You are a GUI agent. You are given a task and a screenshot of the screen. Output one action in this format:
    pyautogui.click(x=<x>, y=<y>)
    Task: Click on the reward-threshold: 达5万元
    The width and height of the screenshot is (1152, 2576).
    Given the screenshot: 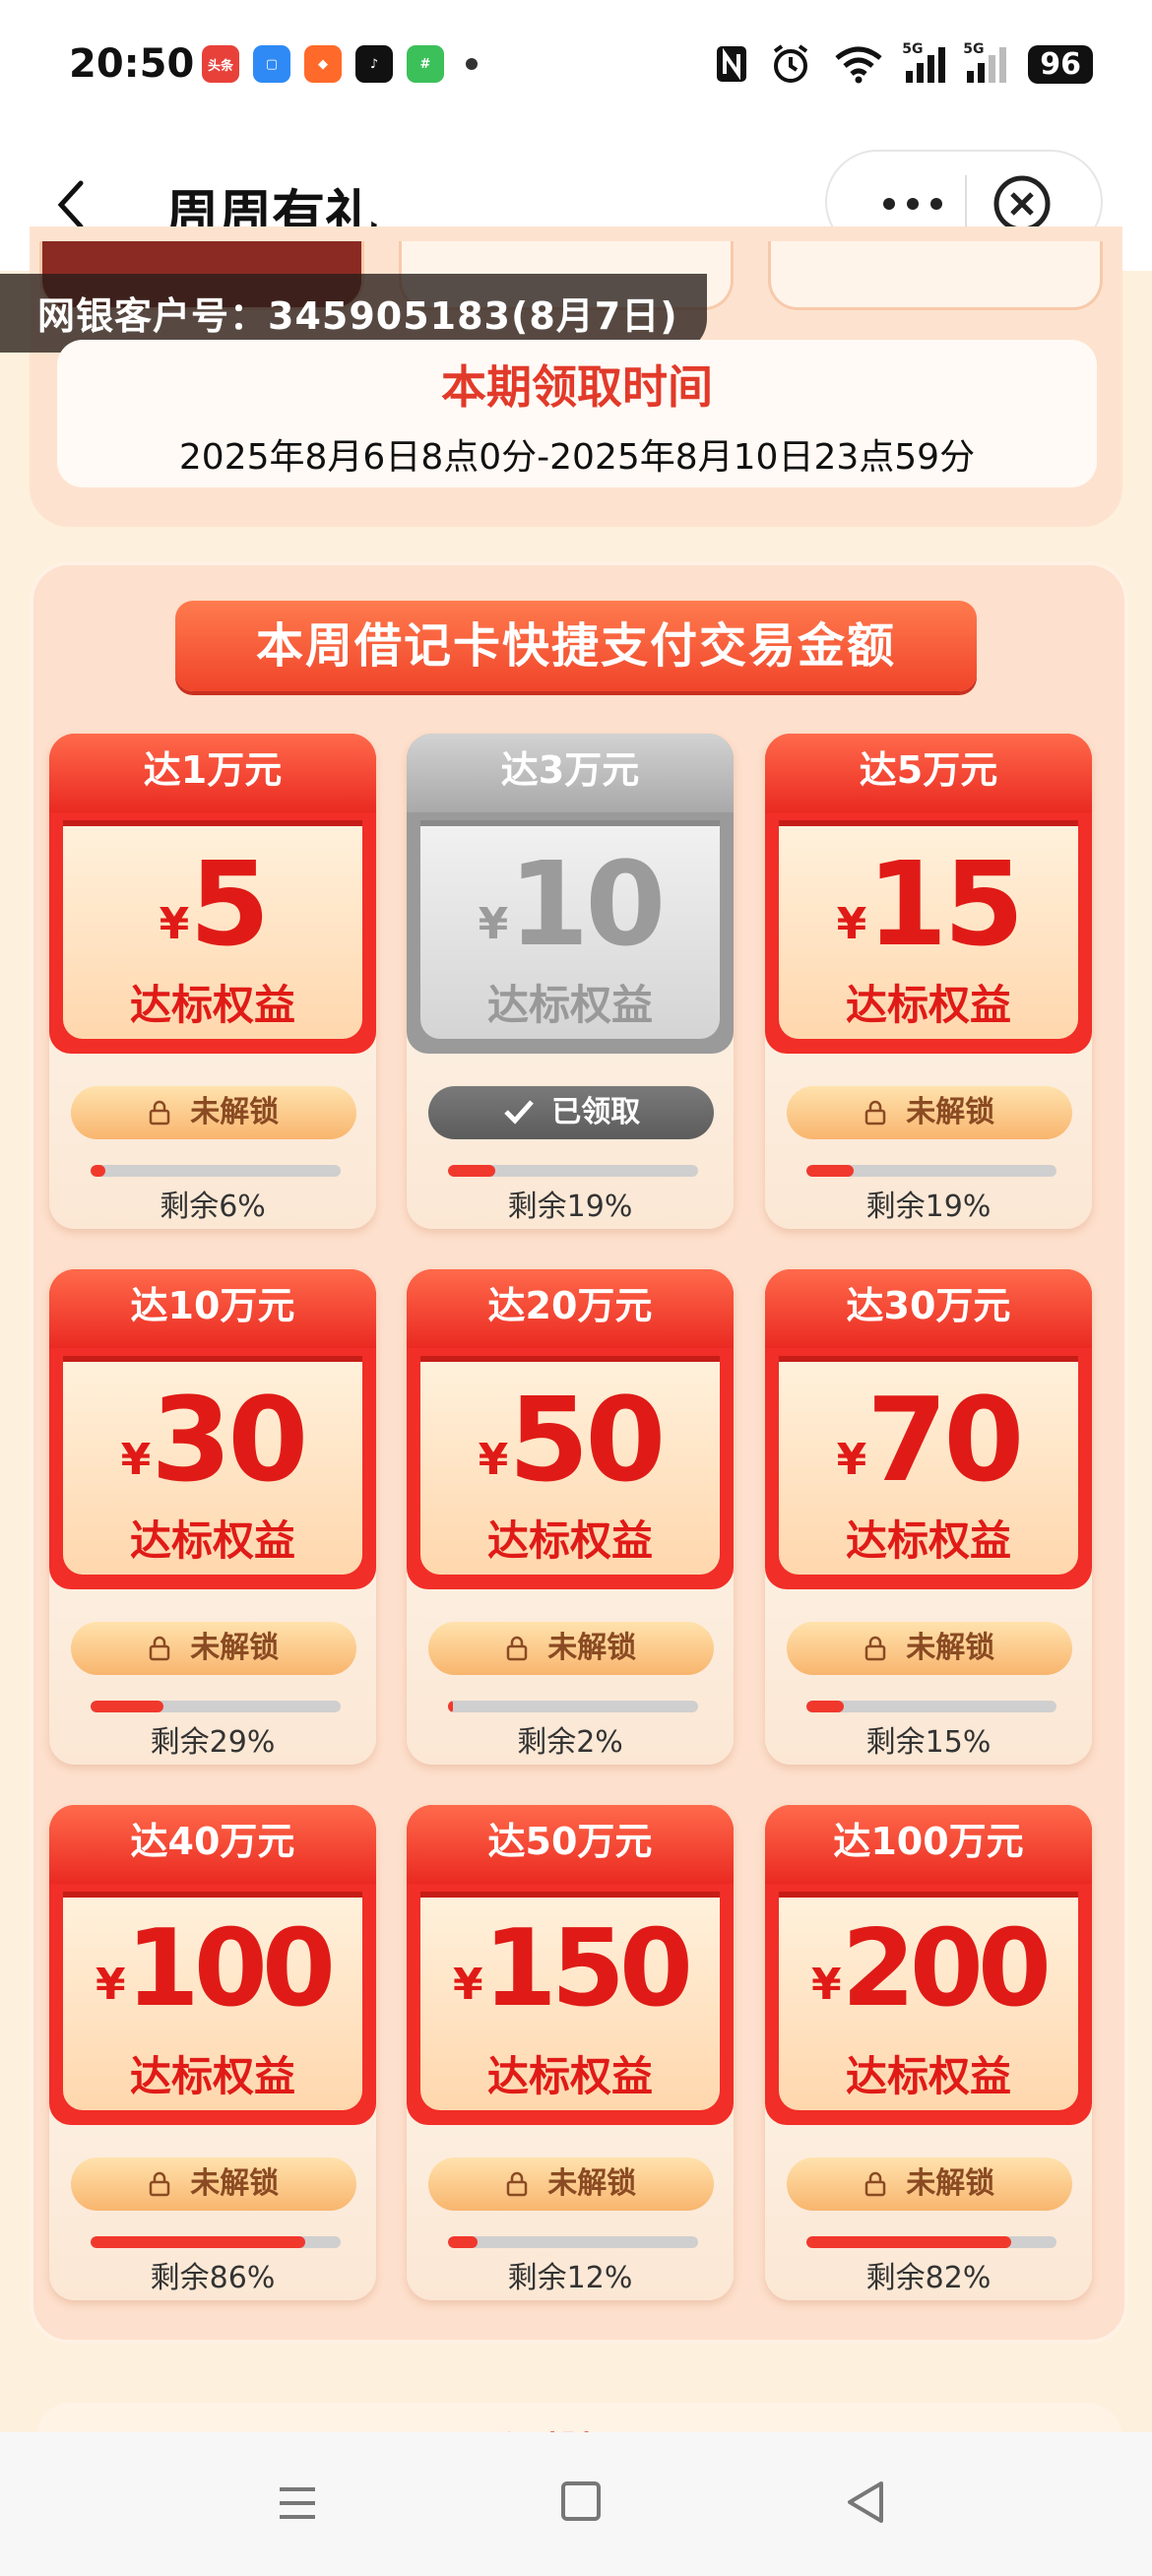 What is the action you would take?
    pyautogui.click(x=928, y=773)
    